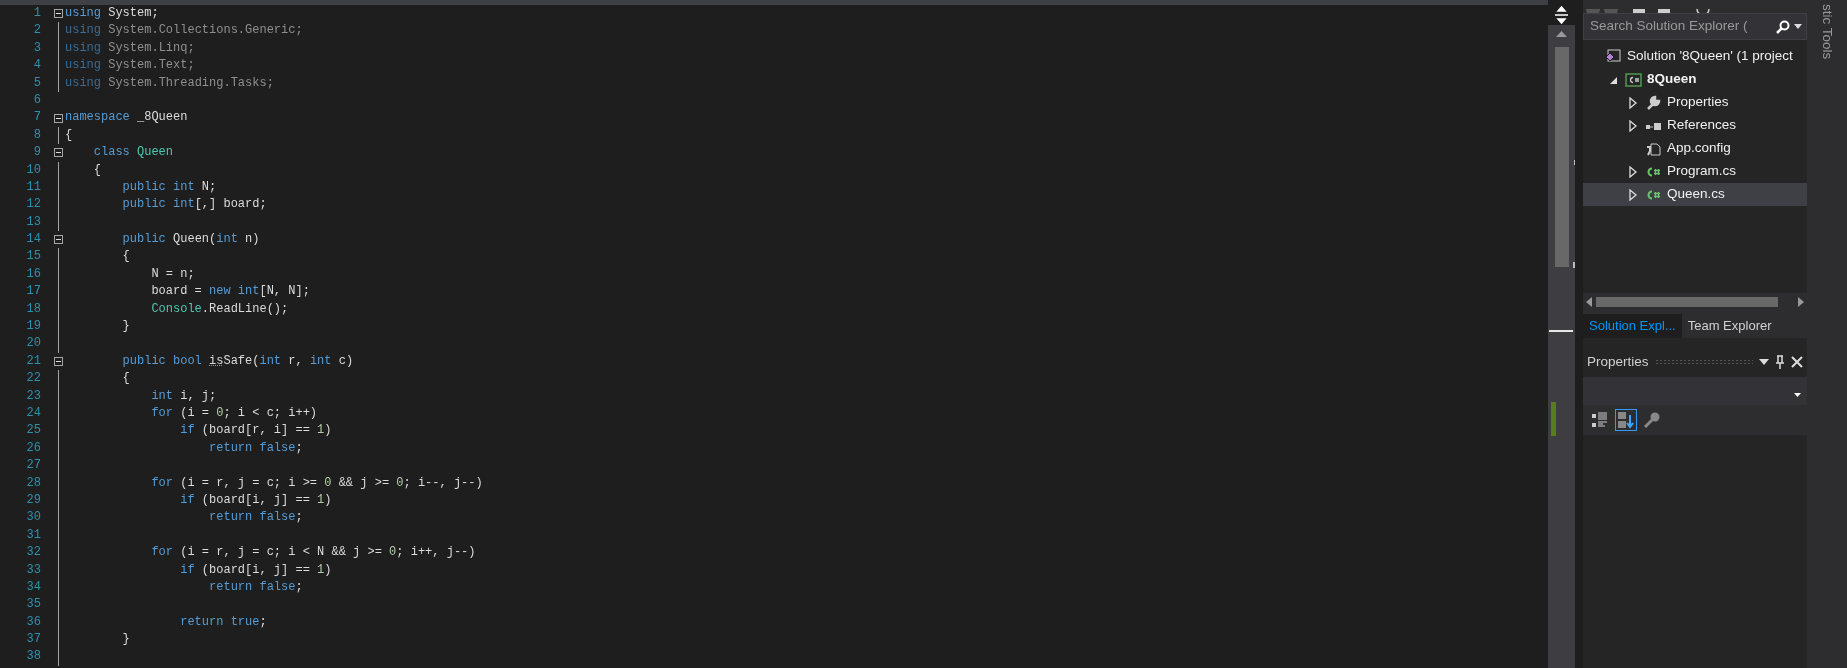 Image resolution: width=1847 pixels, height=668 pixels. I want to click on code-line: board = new int[N, N];, so click(230, 292).